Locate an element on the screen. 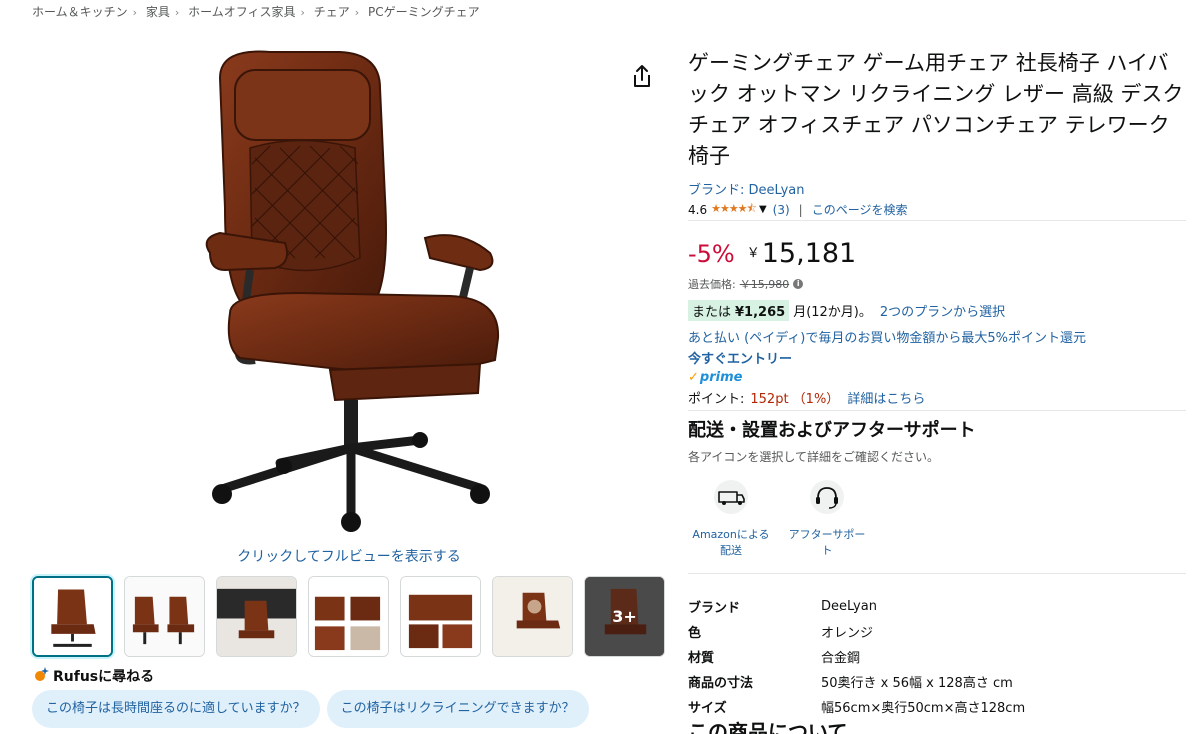 Image resolution: width=1200 pixels, height=734 pixels. rating-value: 4.6 is located at coordinates (698, 209).